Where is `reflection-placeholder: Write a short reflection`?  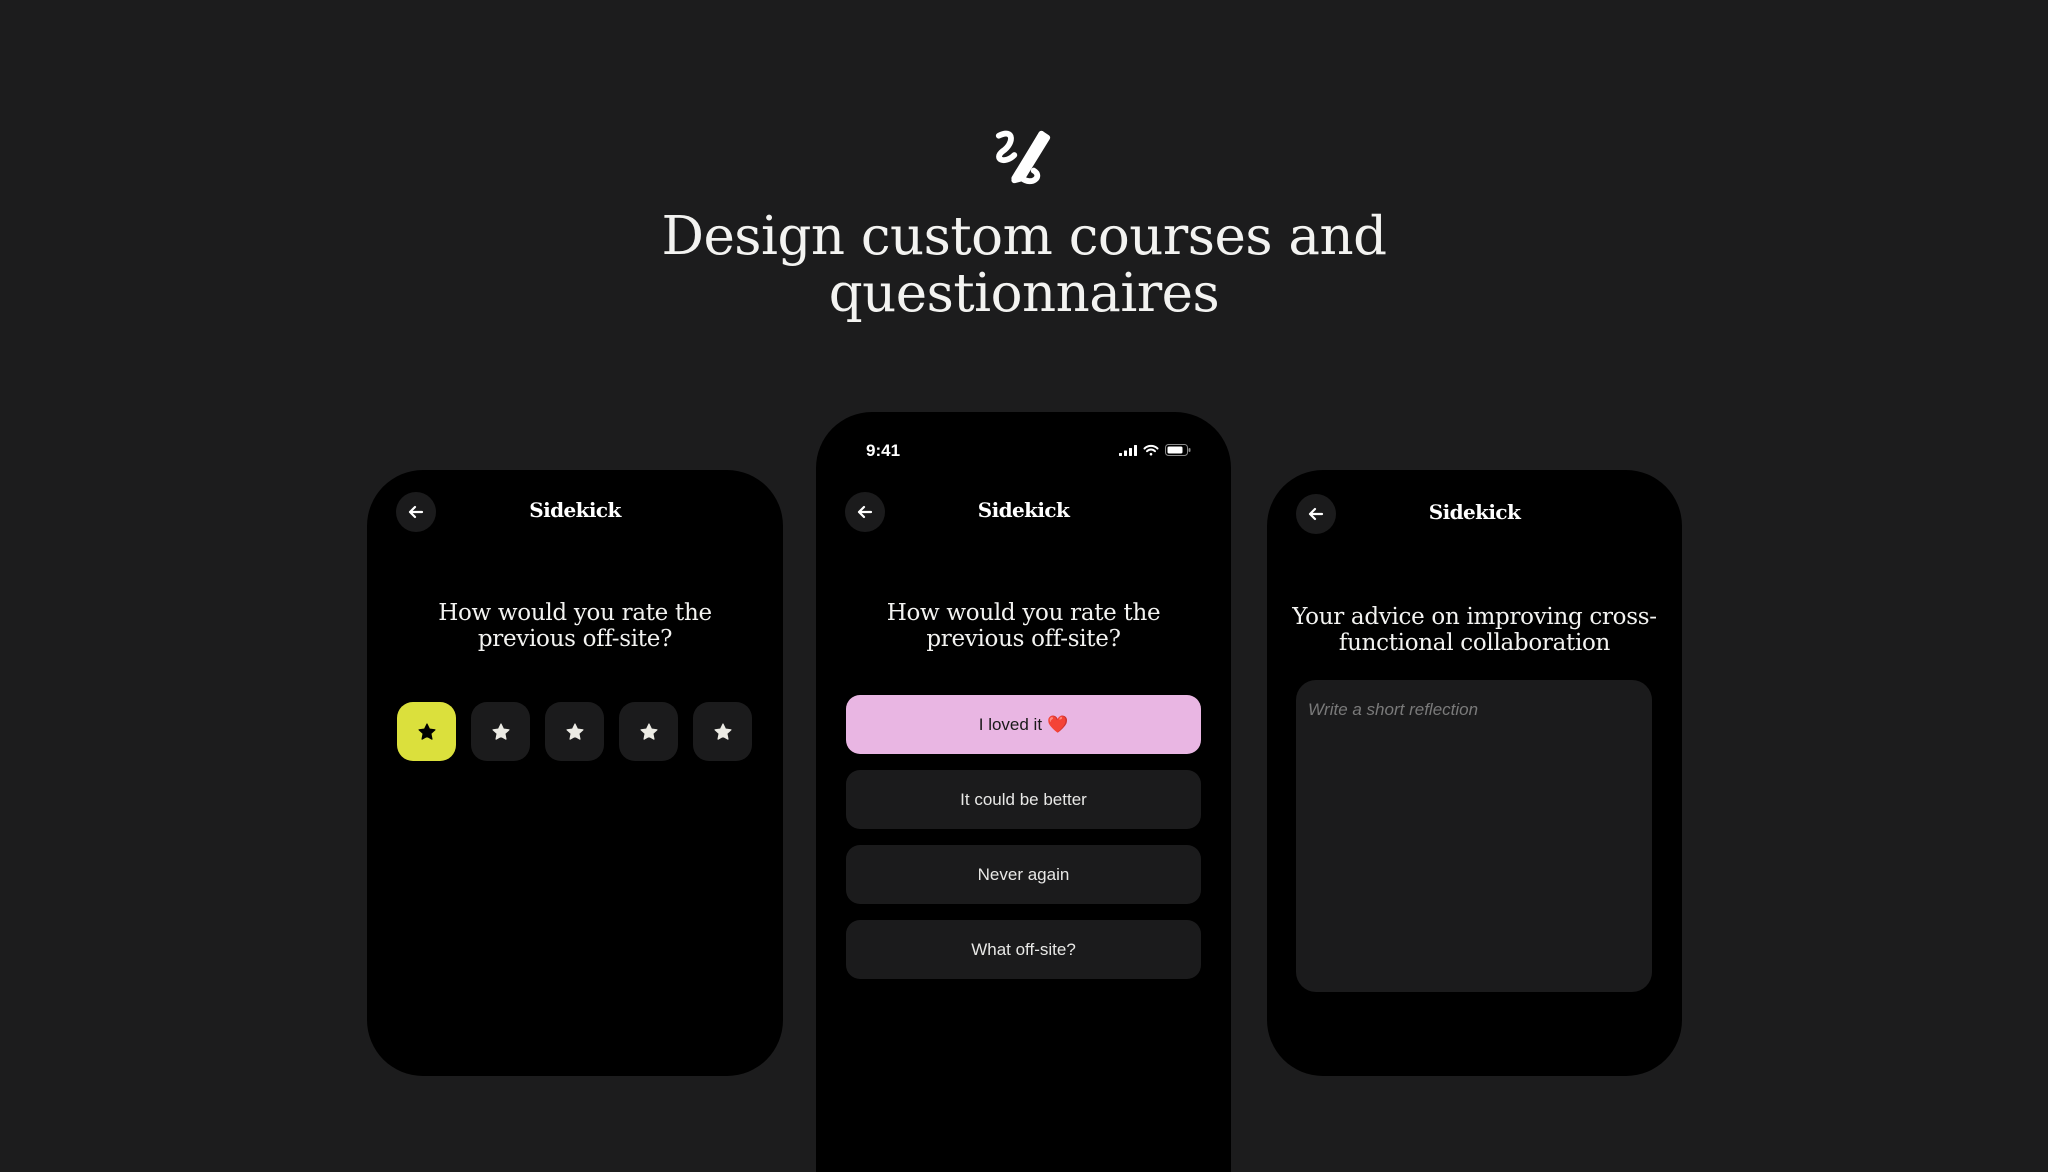 reflection-placeholder: Write a short reflection is located at coordinates (1393, 709).